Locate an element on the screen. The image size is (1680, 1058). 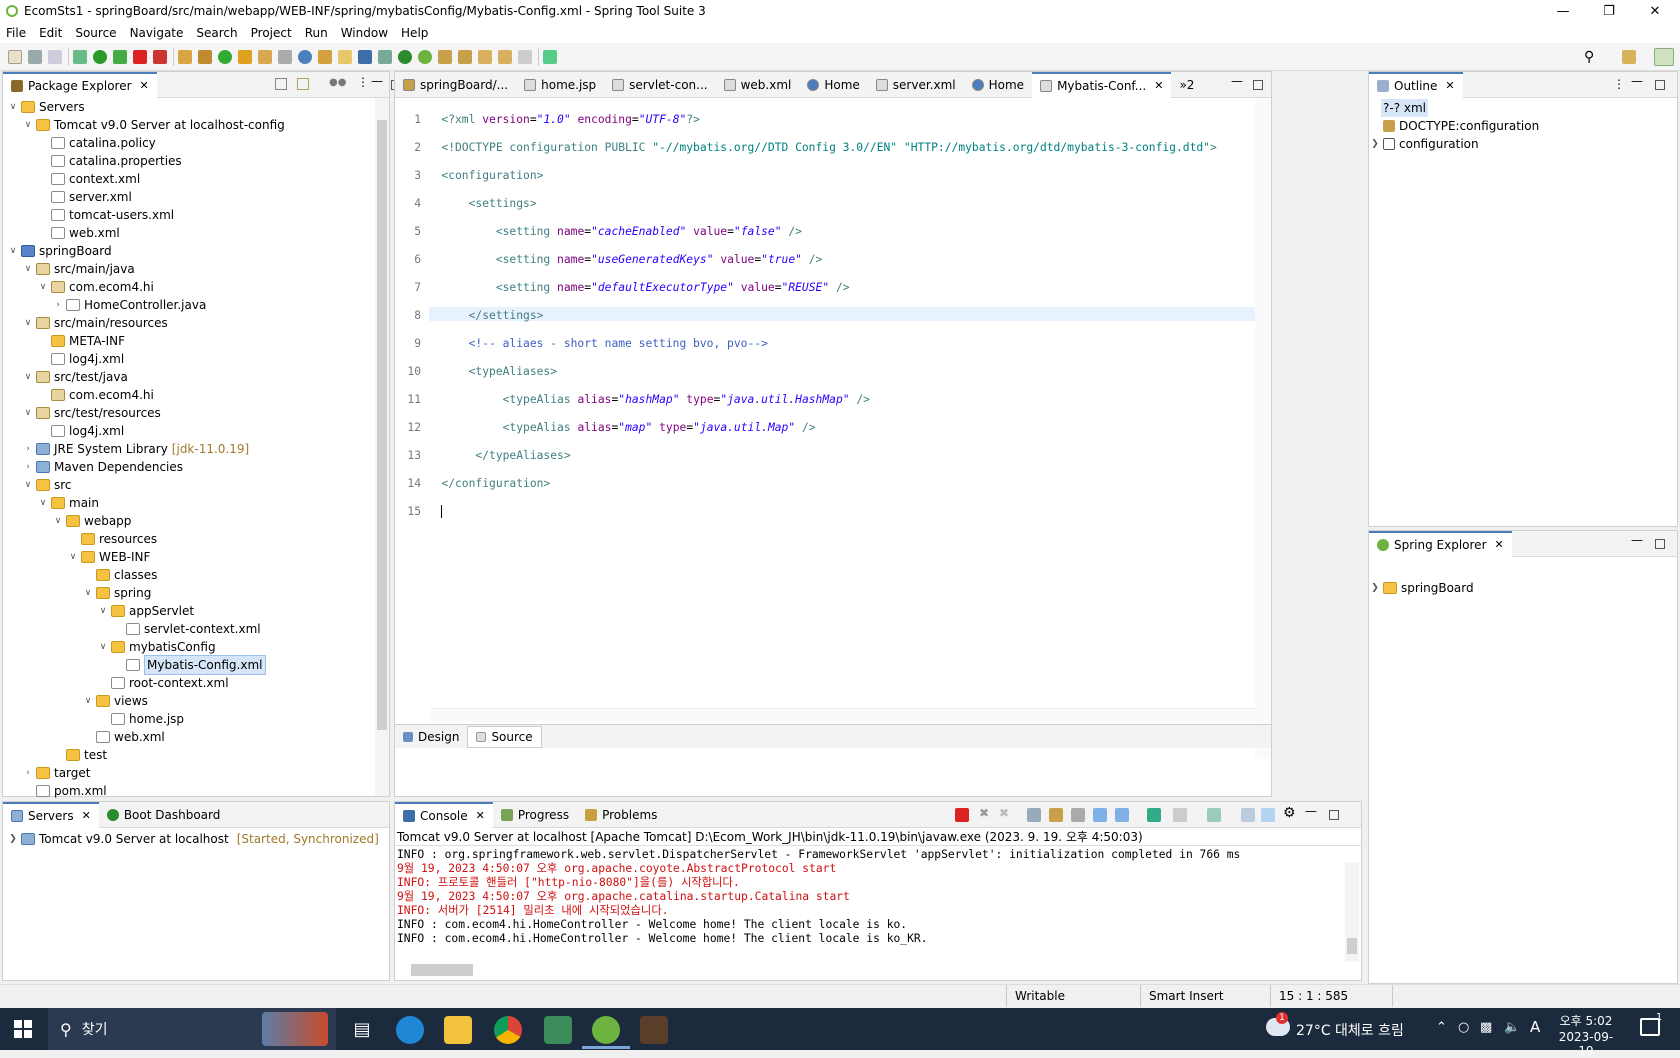
editor-hscrollbar is located at coordinates (843, 715).